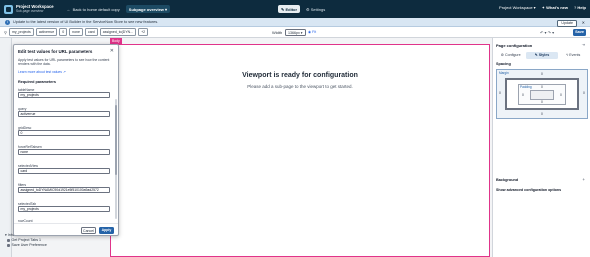 This screenshot has height=257, width=590. I want to click on margin-top-value: 0, so click(542, 74).